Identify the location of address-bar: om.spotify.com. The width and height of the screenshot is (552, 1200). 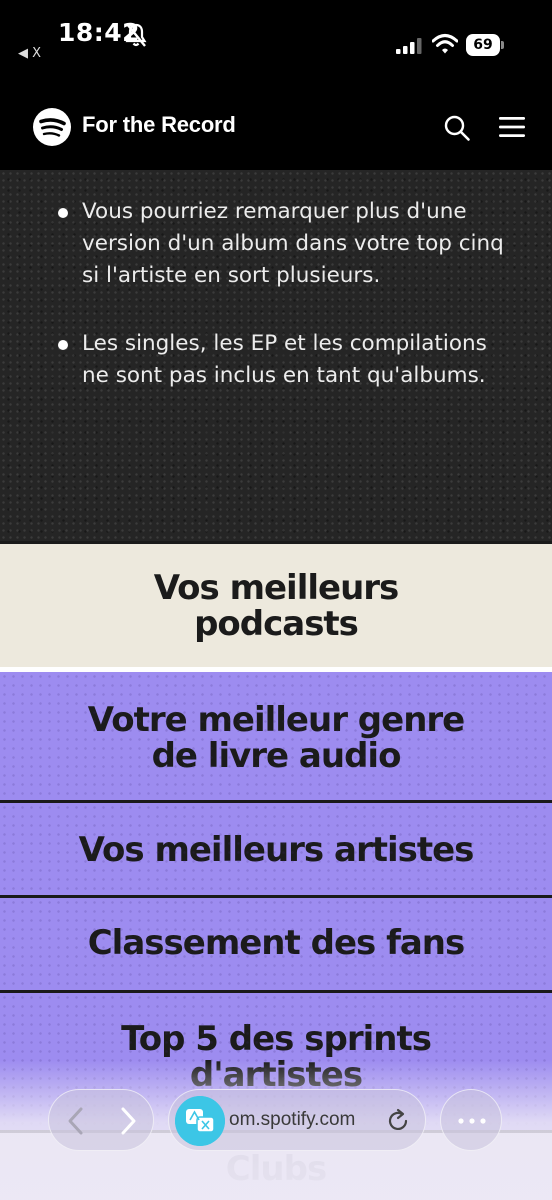
(297, 1120).